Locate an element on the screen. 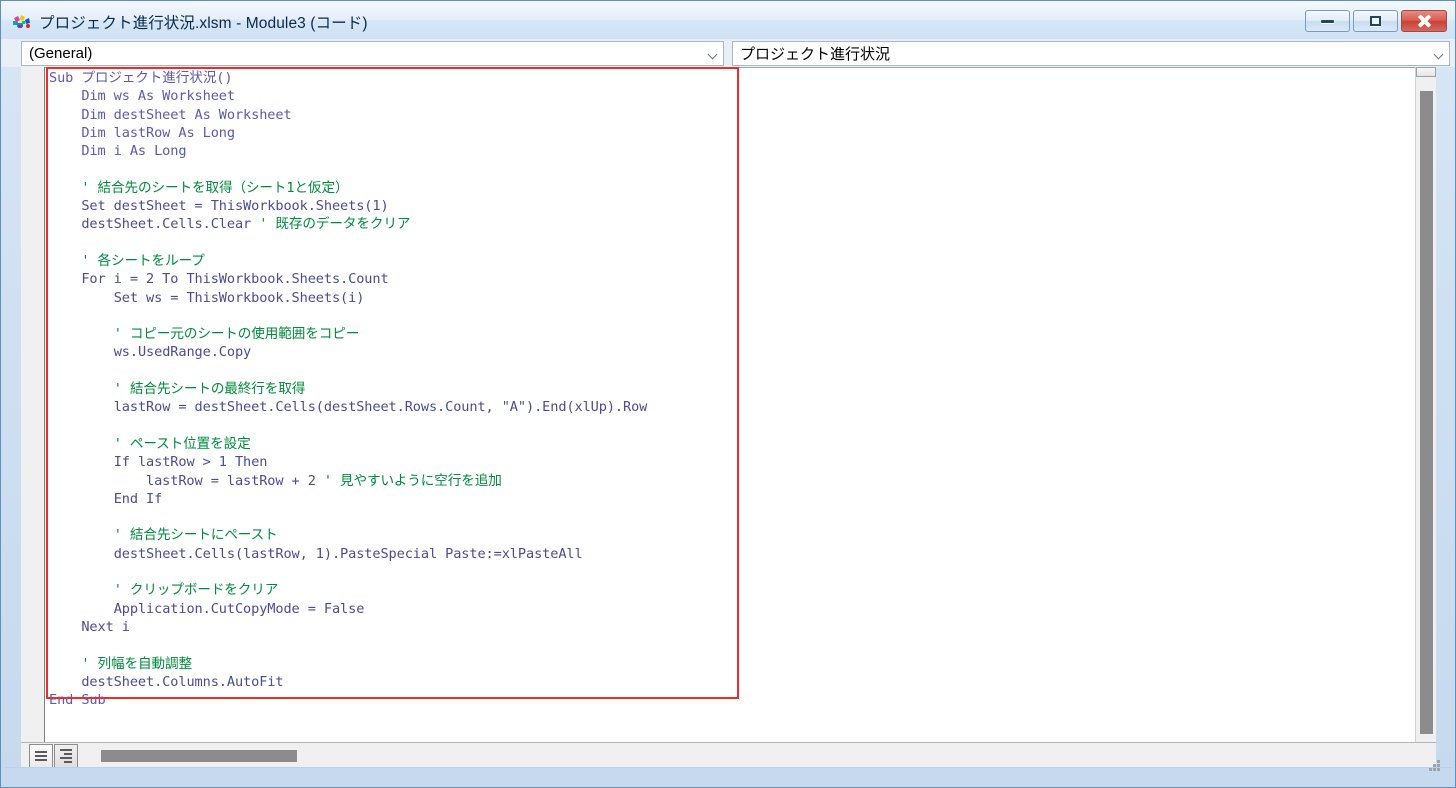  code-comment: ' クリップボードをクリア is located at coordinates (196, 590).